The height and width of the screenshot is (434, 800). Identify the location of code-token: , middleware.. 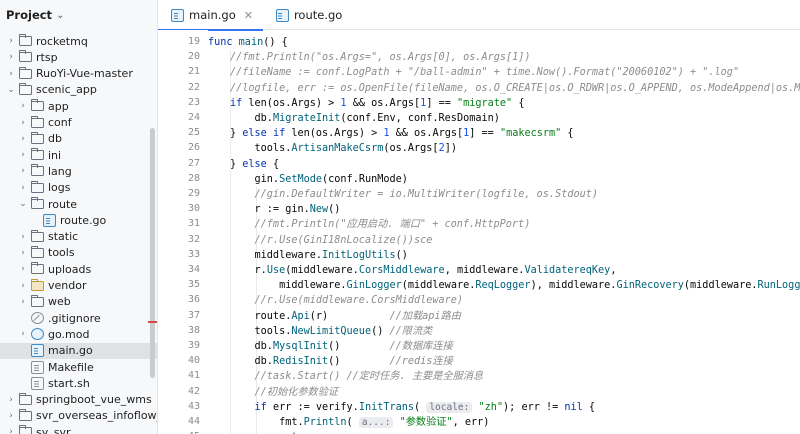
(484, 270).